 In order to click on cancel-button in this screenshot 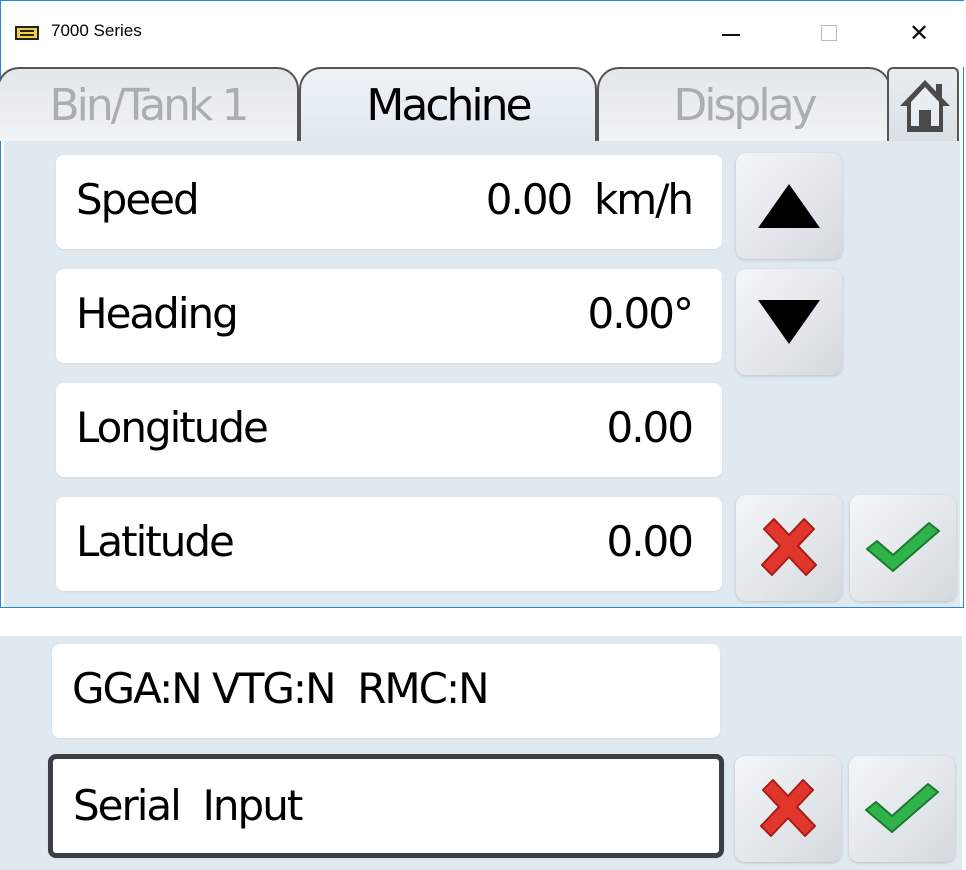, I will do `click(789, 548)`.